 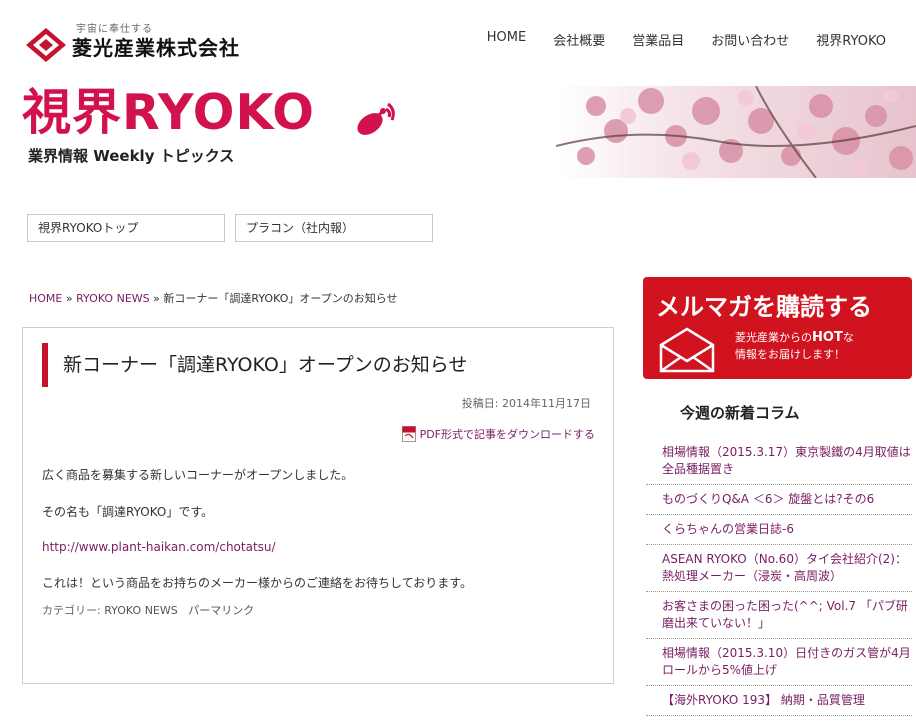 I want to click on column-link: 【海外RYOKO 193】 納期・品質管理, so click(x=763, y=700).